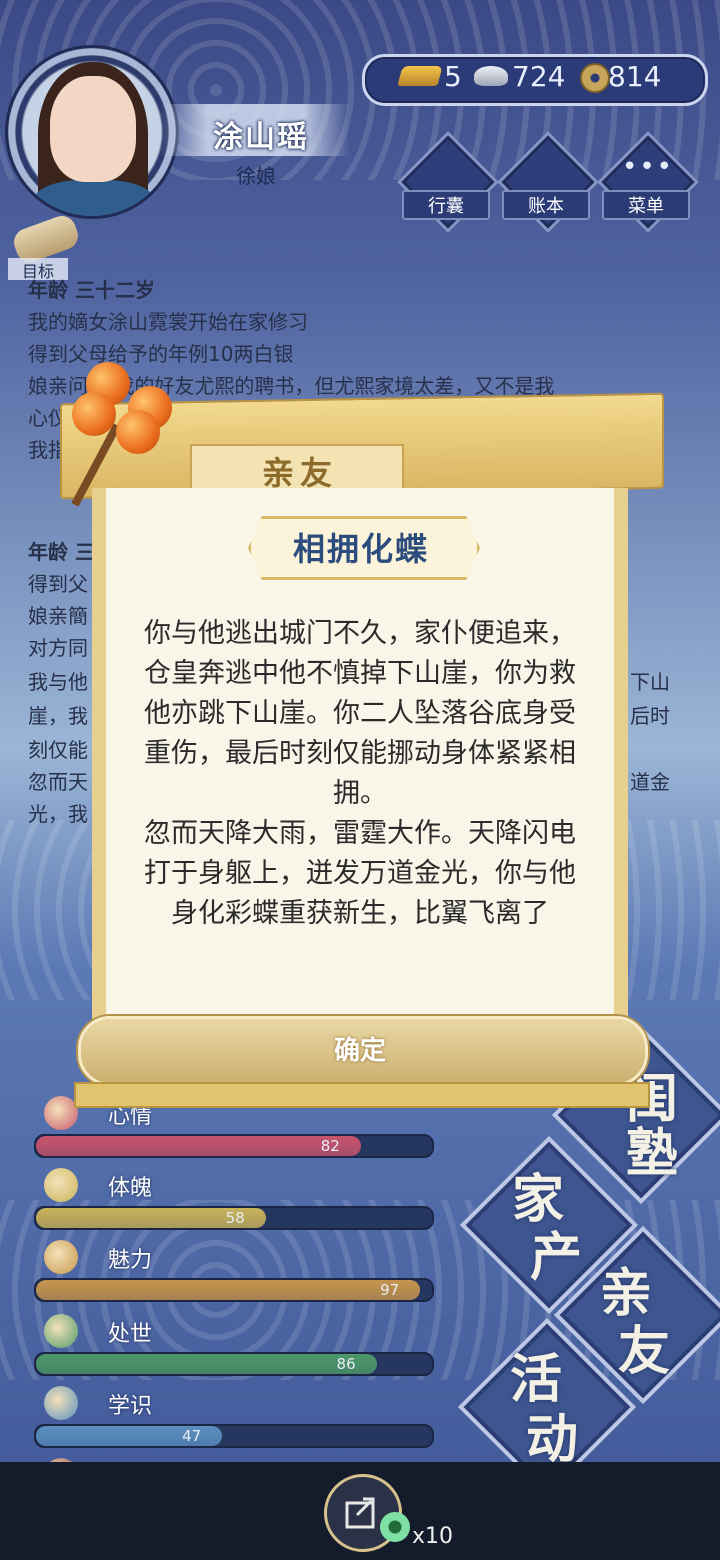 This screenshot has width=720, height=1560. What do you see at coordinates (643, 1352) in the screenshot?
I see `side-menu-char: 友` at bounding box center [643, 1352].